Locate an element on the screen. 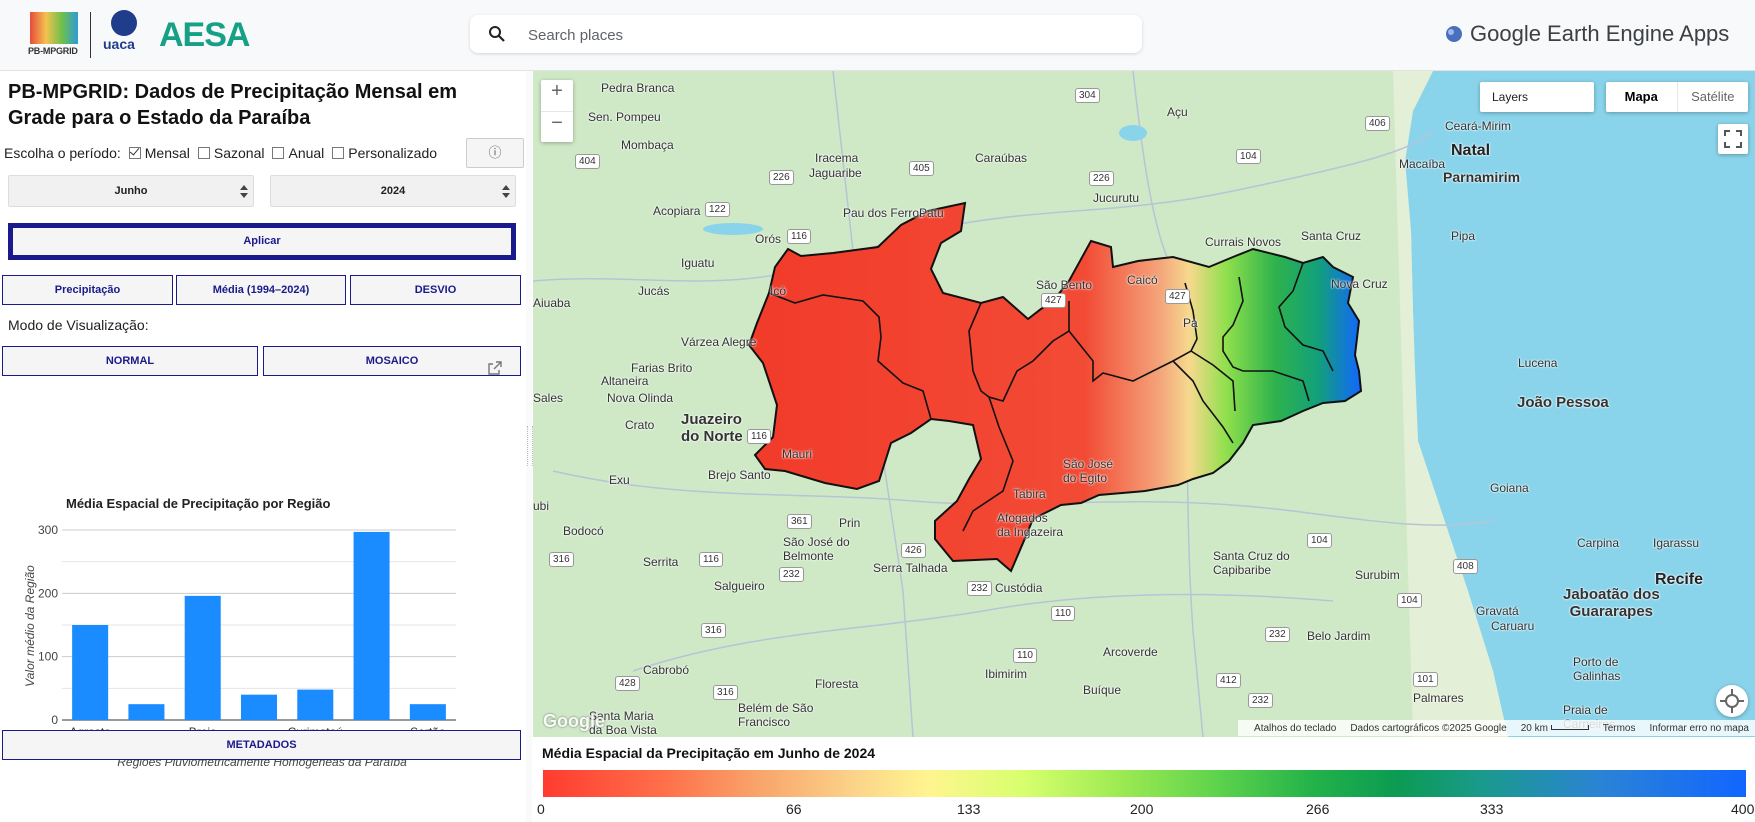 Image resolution: width=1755 pixels, height=822 pixels. apply-button: Aplicar is located at coordinates (262, 241).